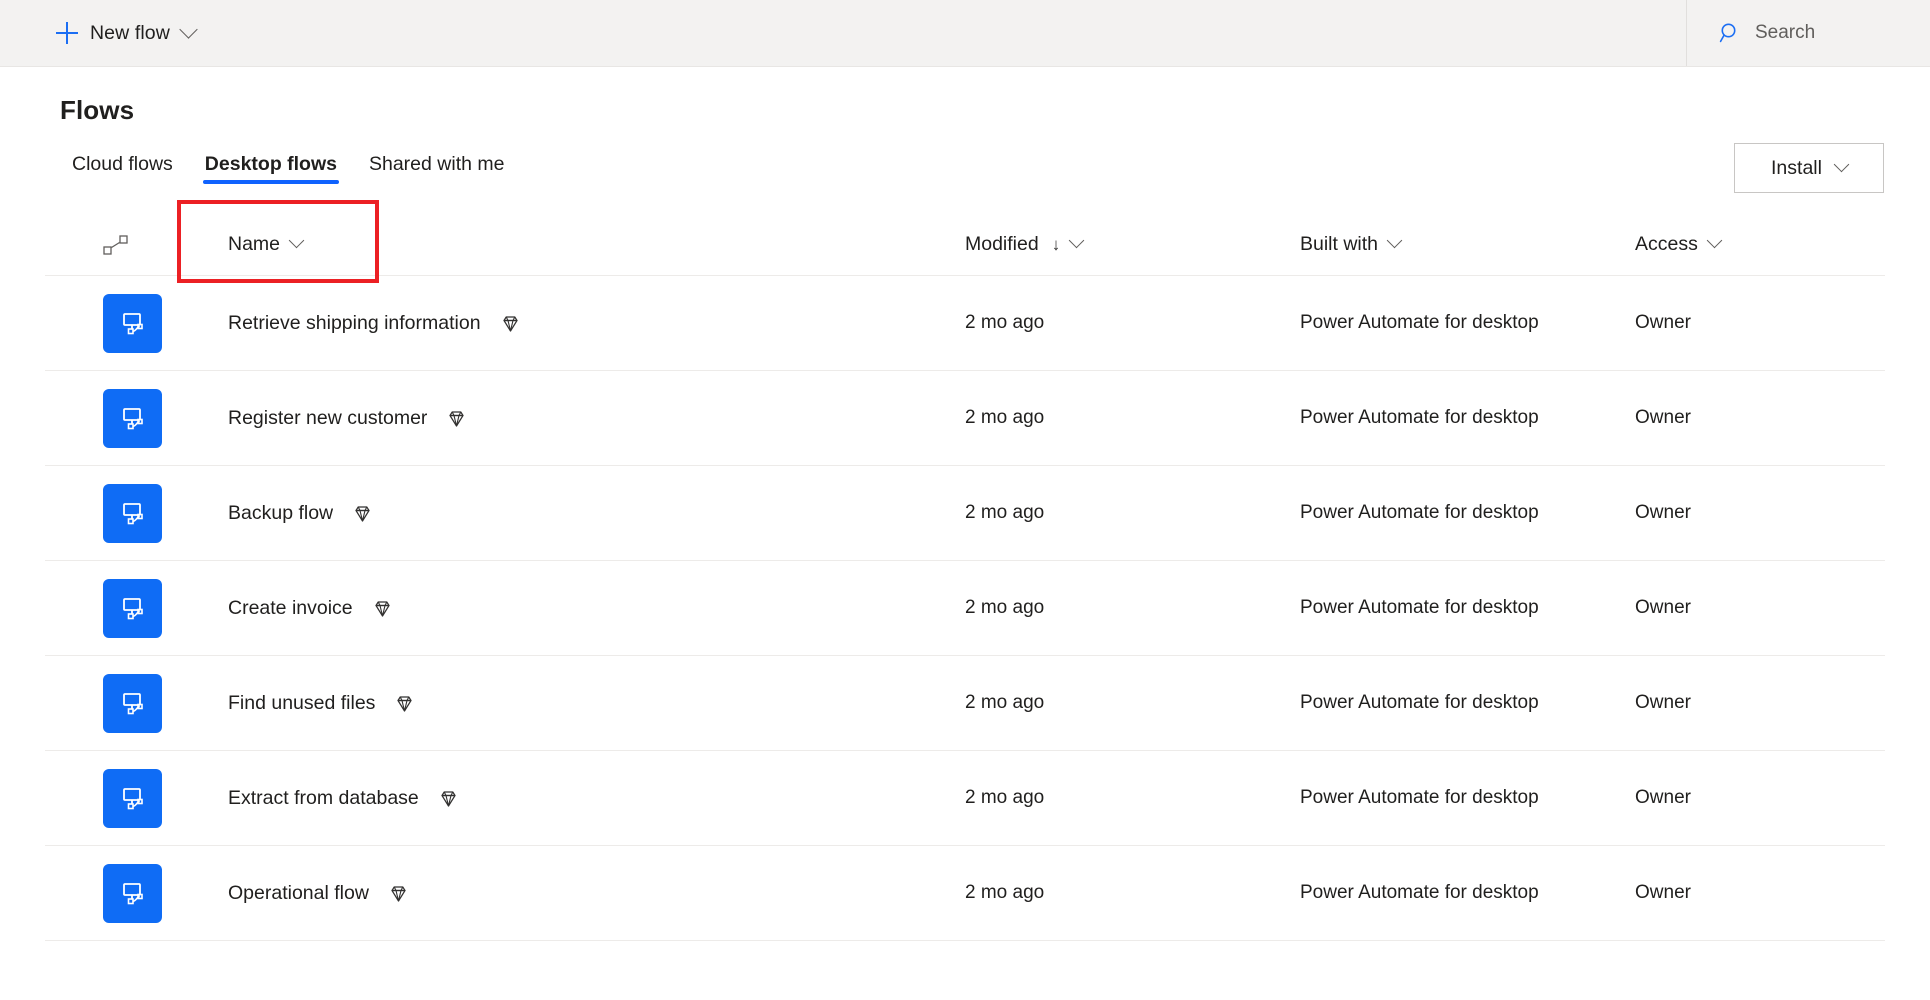 Image resolution: width=1930 pixels, height=1000 pixels. I want to click on install-button: Install, so click(1809, 168).